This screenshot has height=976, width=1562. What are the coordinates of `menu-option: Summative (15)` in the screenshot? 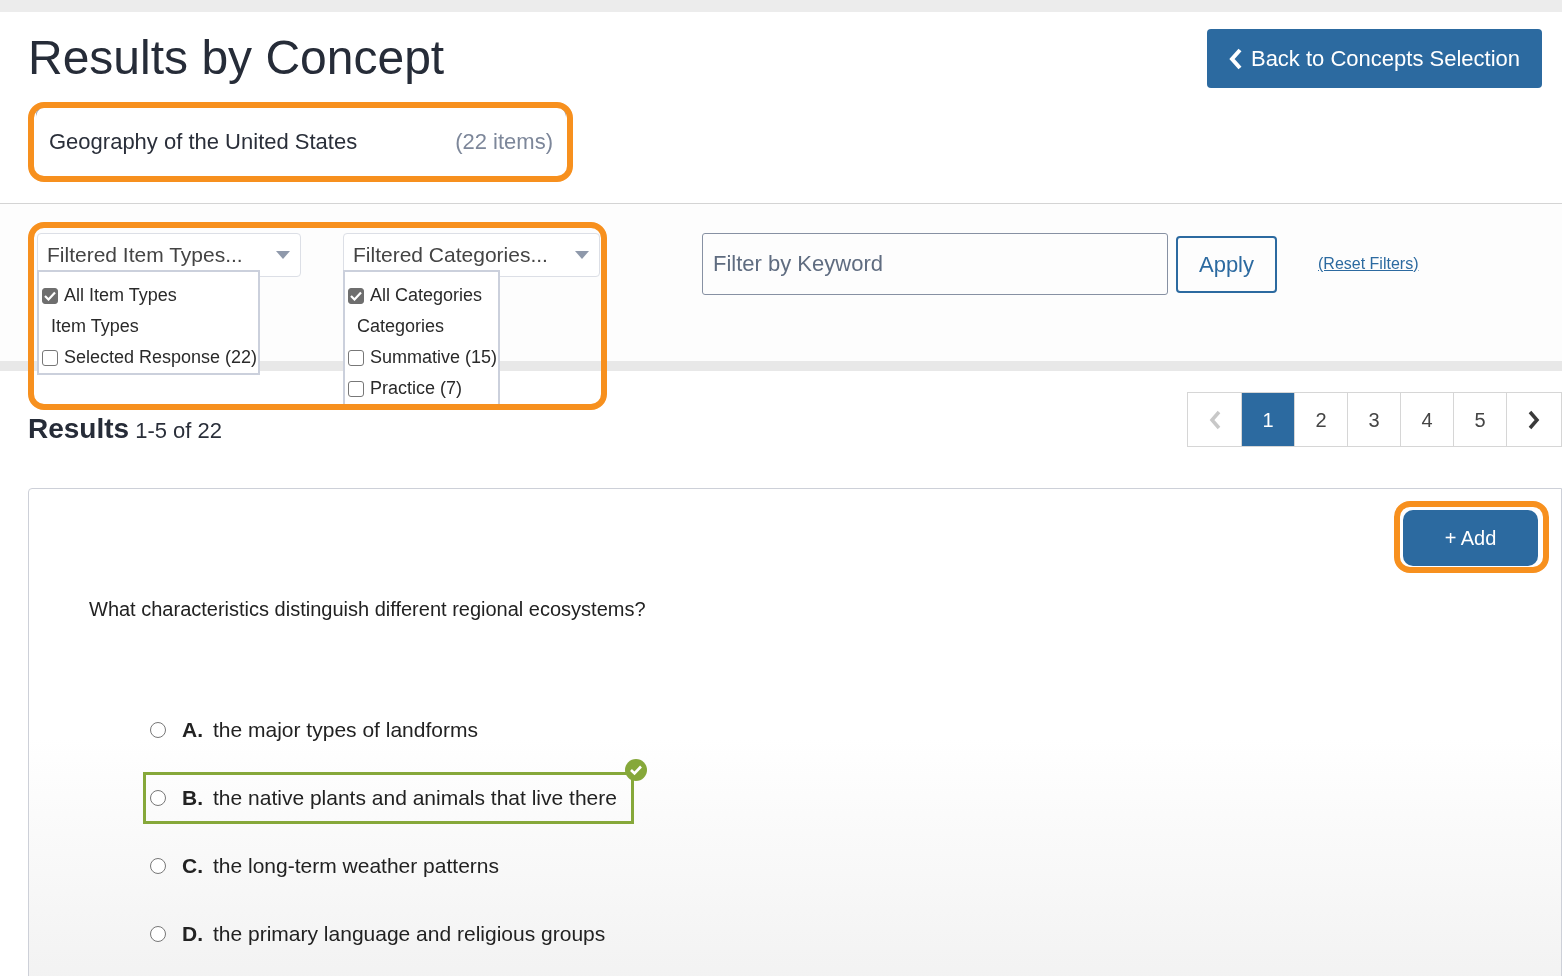 It's located at (422, 357).